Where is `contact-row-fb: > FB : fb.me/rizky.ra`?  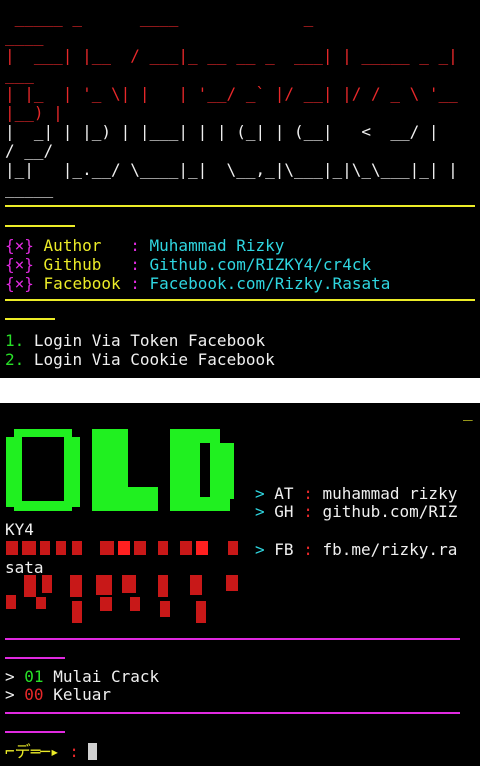
contact-row-fb: > FB : fb.me/rizky.ra is located at coordinates (356, 549).